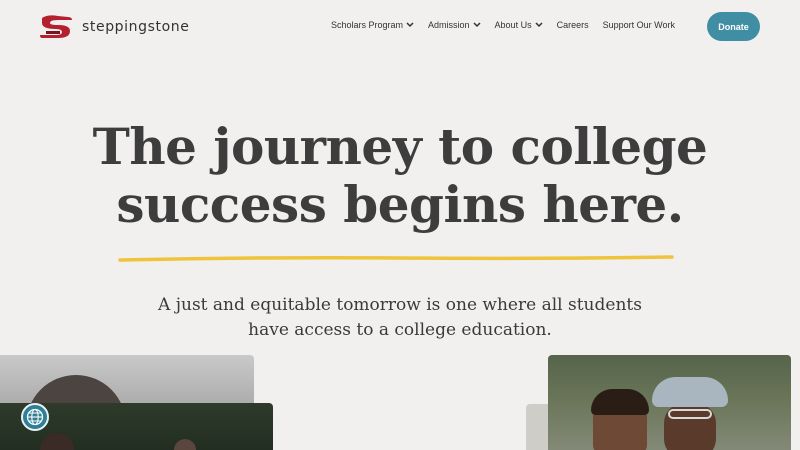 The image size is (800, 450). I want to click on hero-underline-decoration, so click(396, 258).